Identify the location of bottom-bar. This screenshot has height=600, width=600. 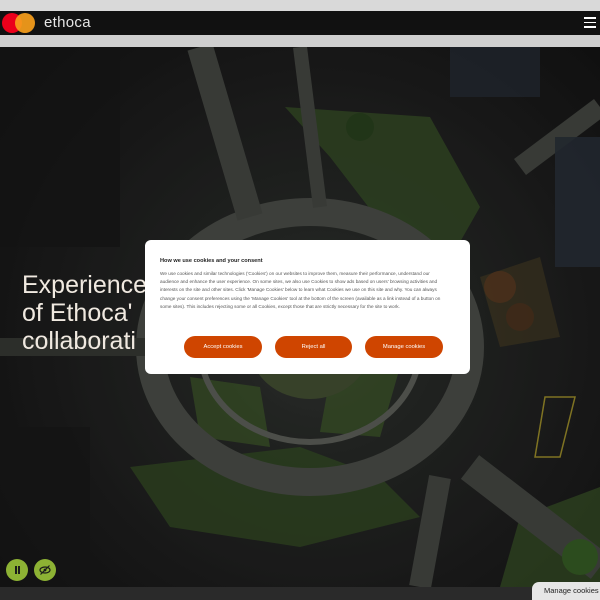
(300, 593).